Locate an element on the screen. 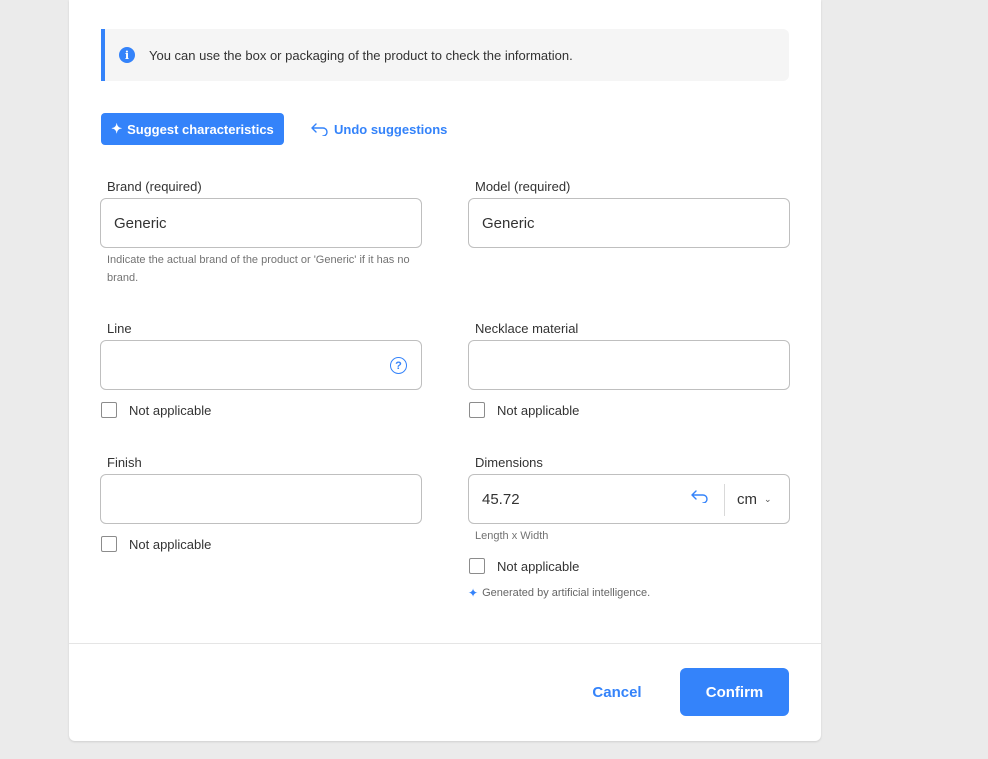  footer-divider is located at coordinates (445, 643).